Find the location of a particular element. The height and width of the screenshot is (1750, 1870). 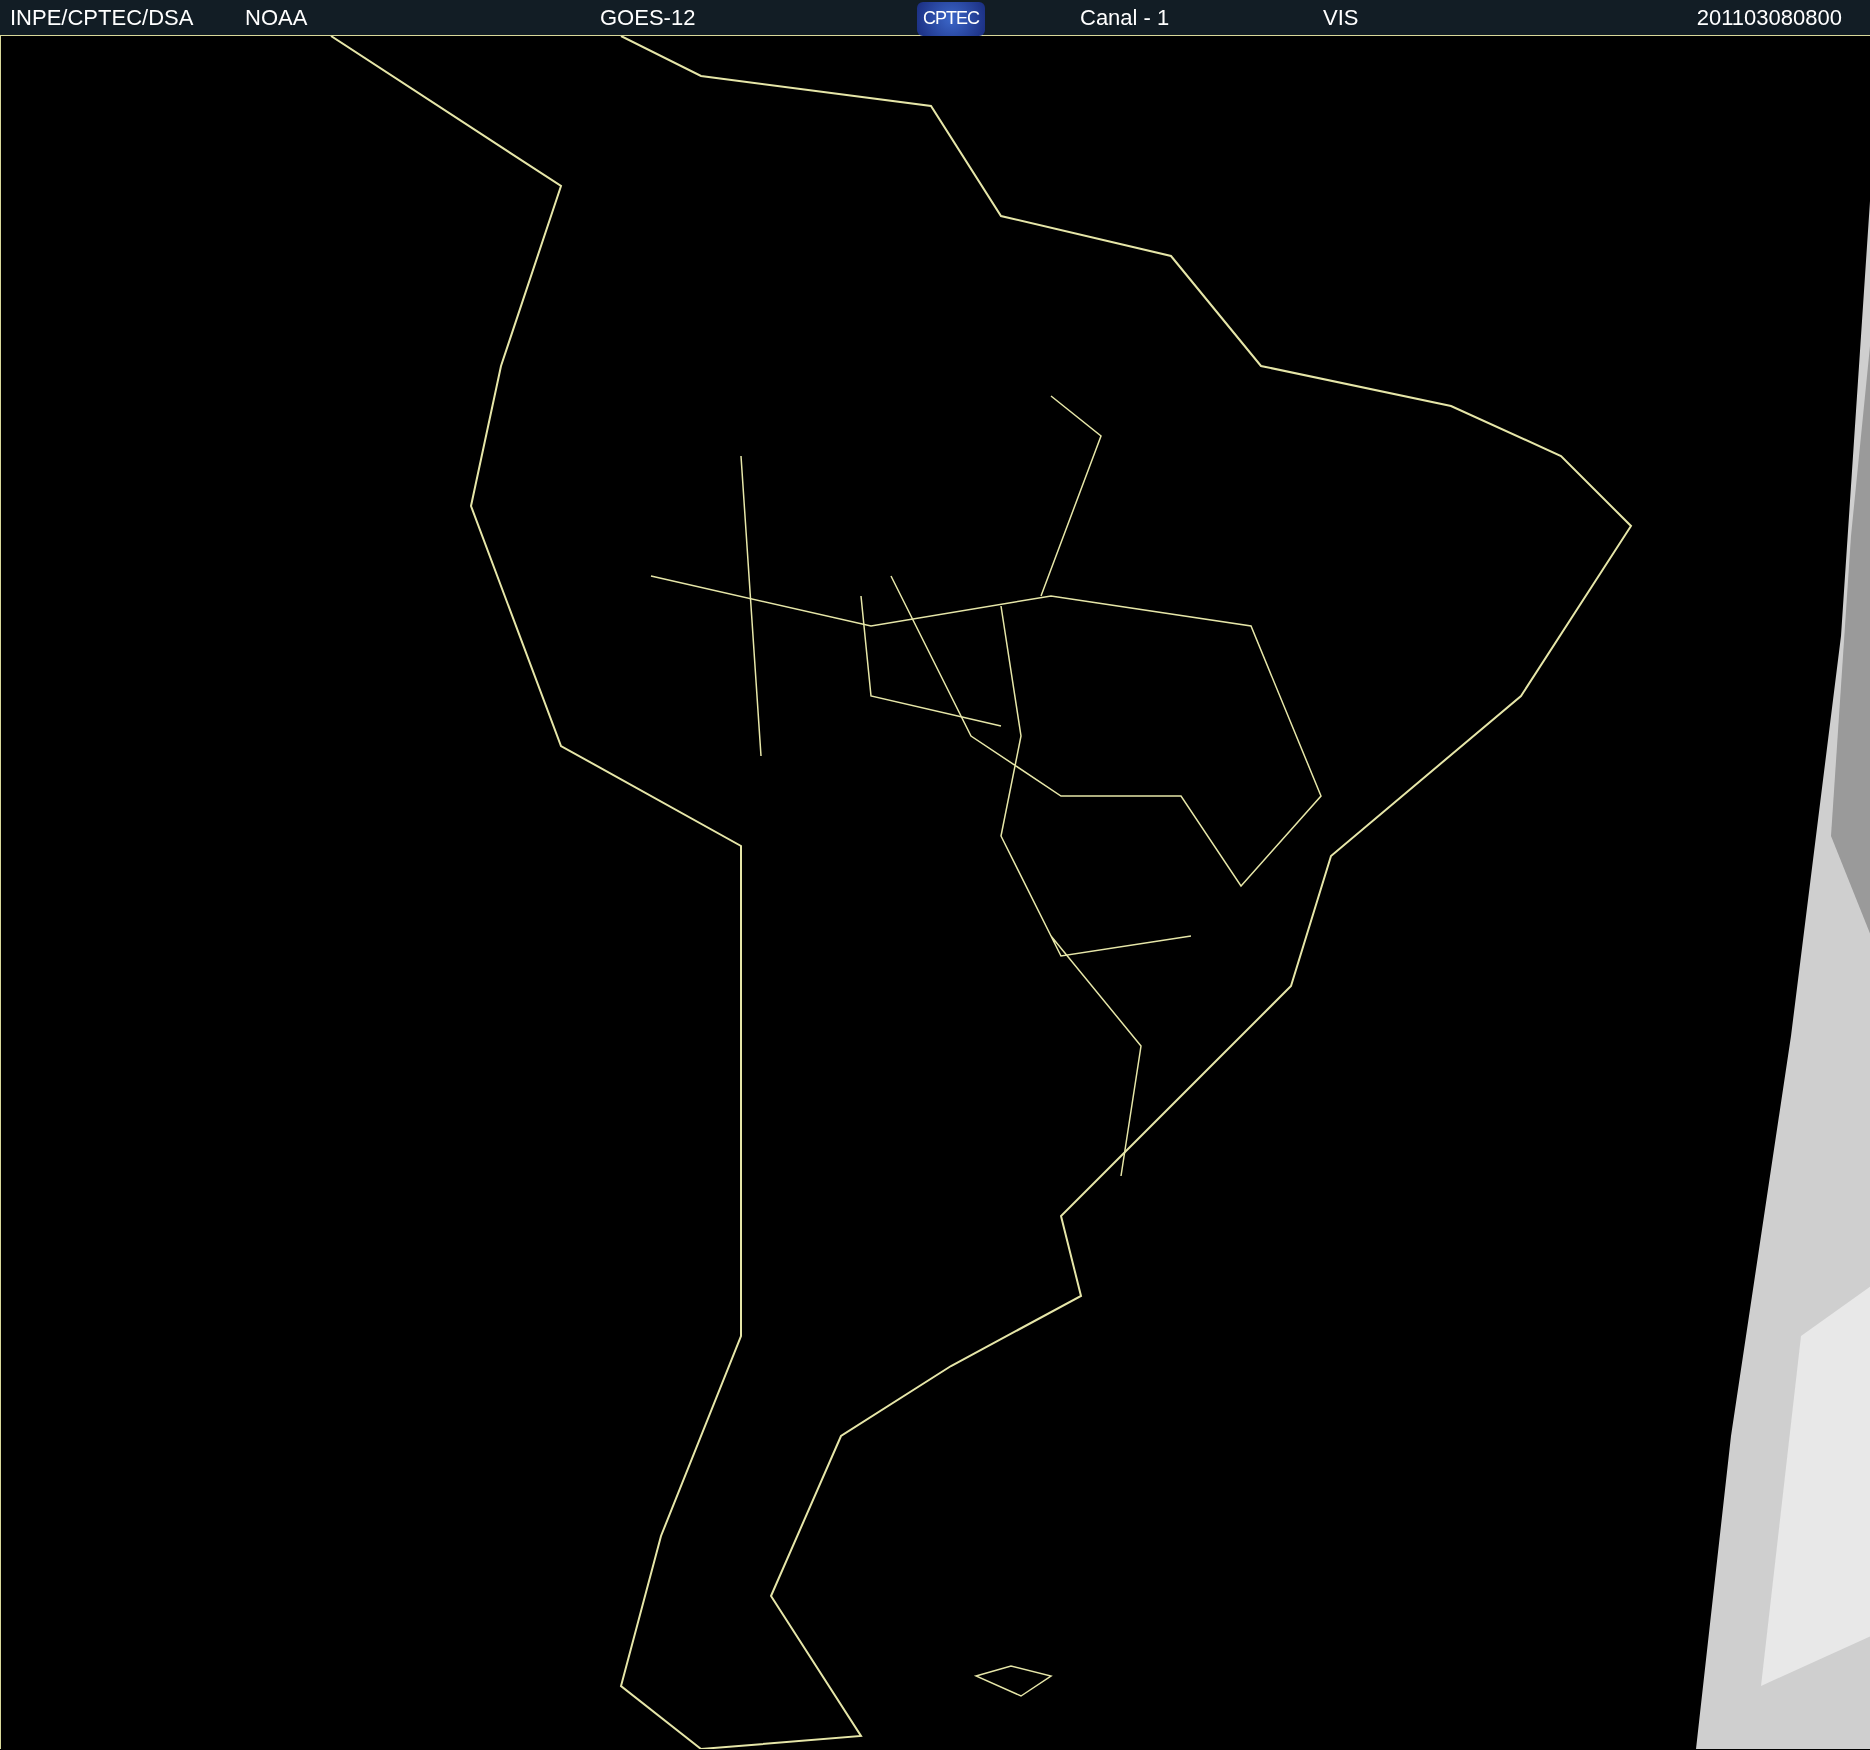

header-label: INPE/CPTEC/DSA is located at coordinates (102, 18).